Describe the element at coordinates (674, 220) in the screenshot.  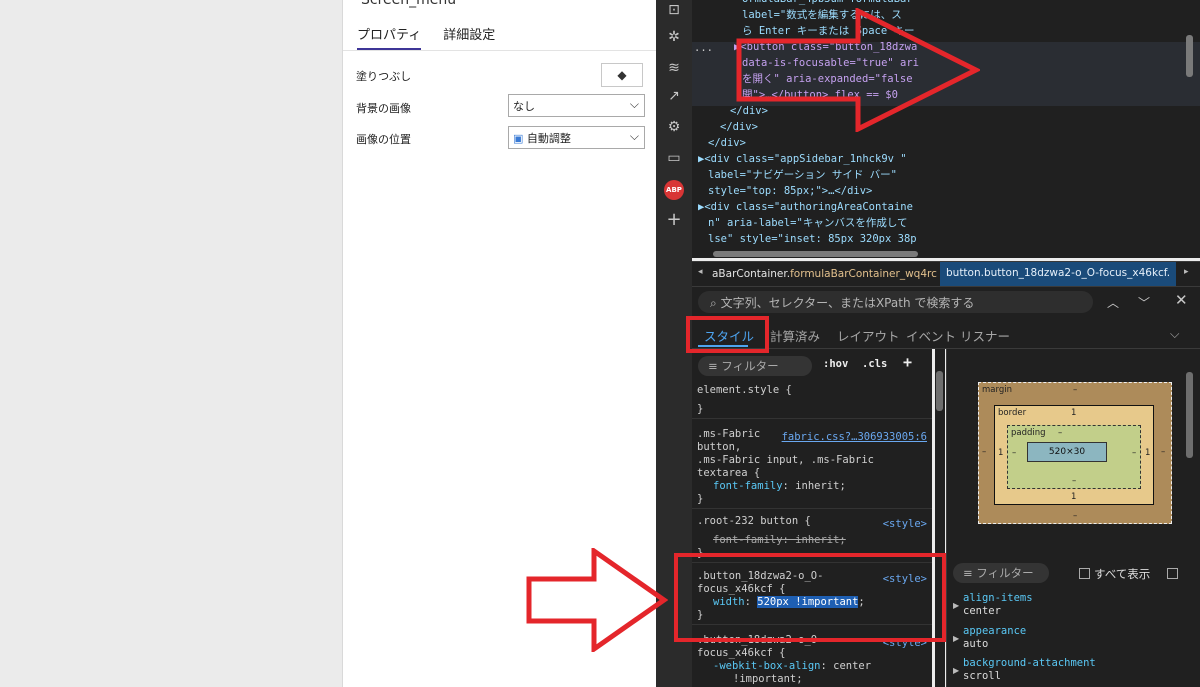
I see `add-tool-icon: +` at that location.